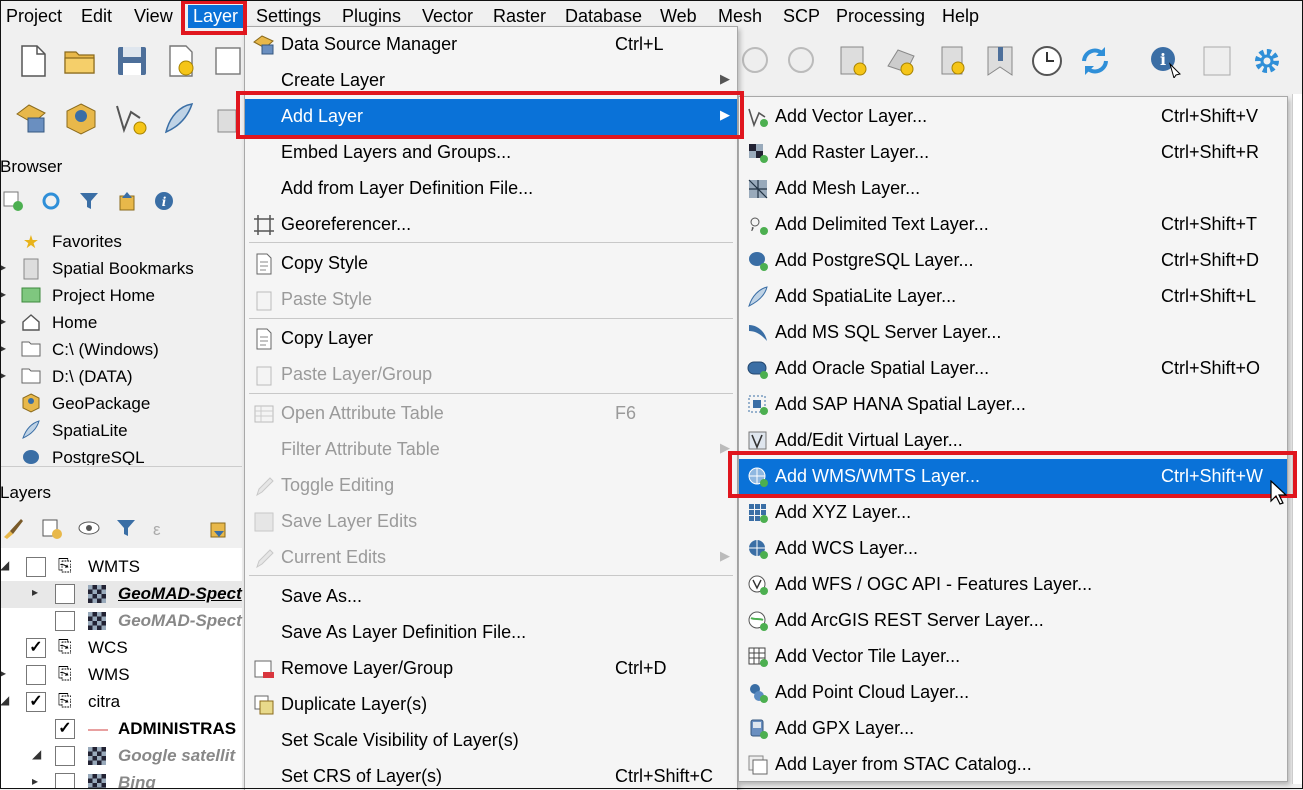 Image resolution: width=1303 pixels, height=790 pixels. What do you see at coordinates (678, 16) in the screenshot?
I see `menu-web: Web` at bounding box center [678, 16].